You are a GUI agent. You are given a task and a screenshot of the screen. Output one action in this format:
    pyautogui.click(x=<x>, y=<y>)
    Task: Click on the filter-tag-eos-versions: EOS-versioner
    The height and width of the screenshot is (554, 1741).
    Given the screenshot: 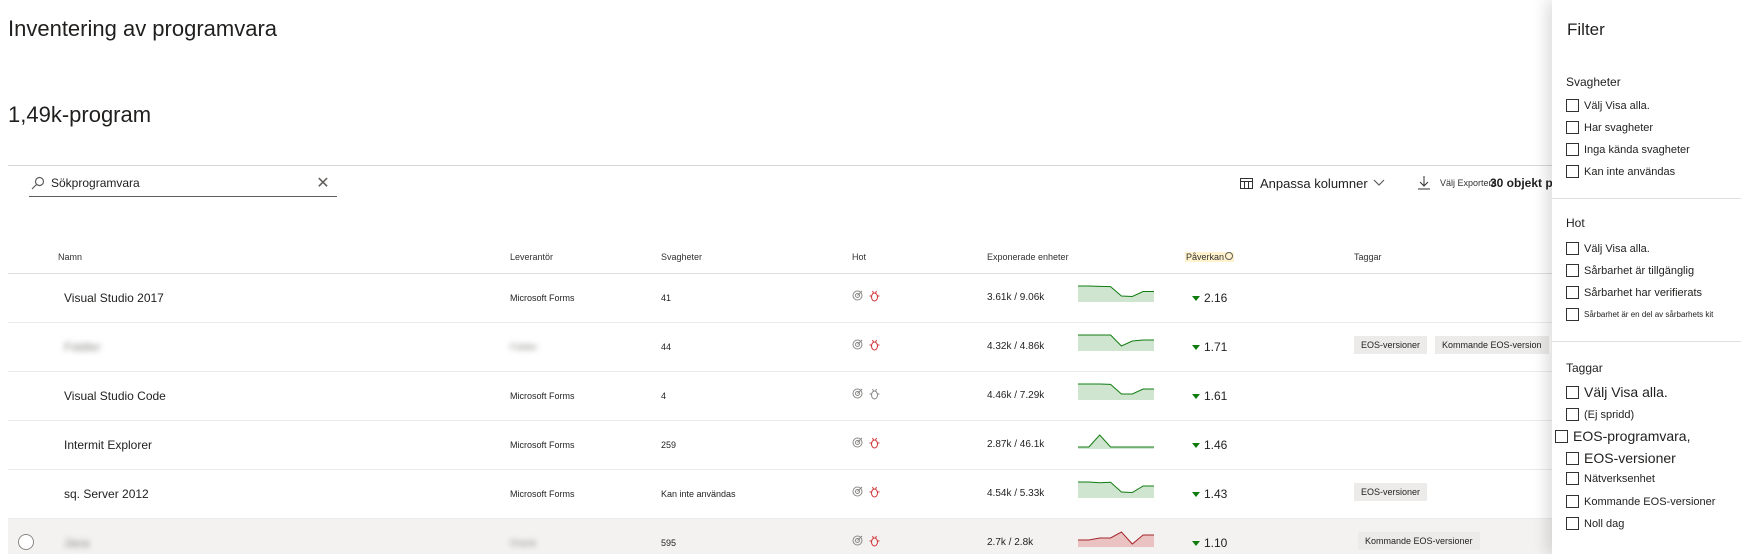 What is the action you would take?
    pyautogui.click(x=1621, y=458)
    